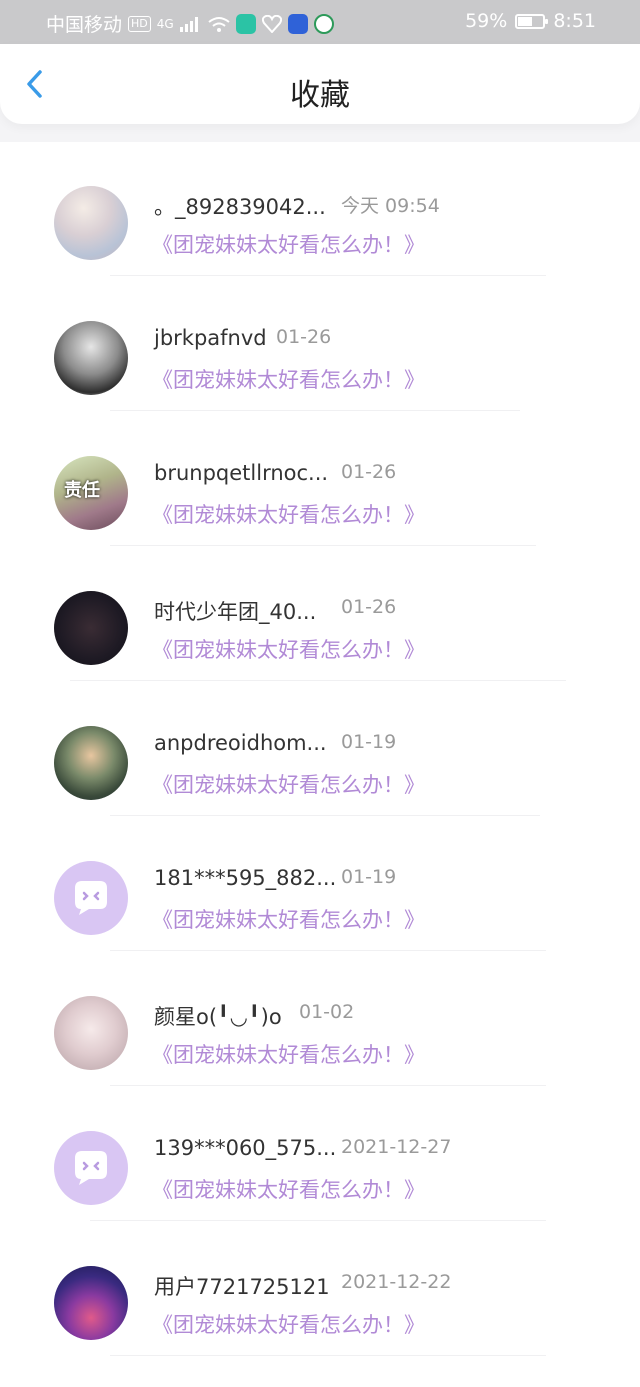  I want to click on item-name: 用户7721725121, so click(242, 1287).